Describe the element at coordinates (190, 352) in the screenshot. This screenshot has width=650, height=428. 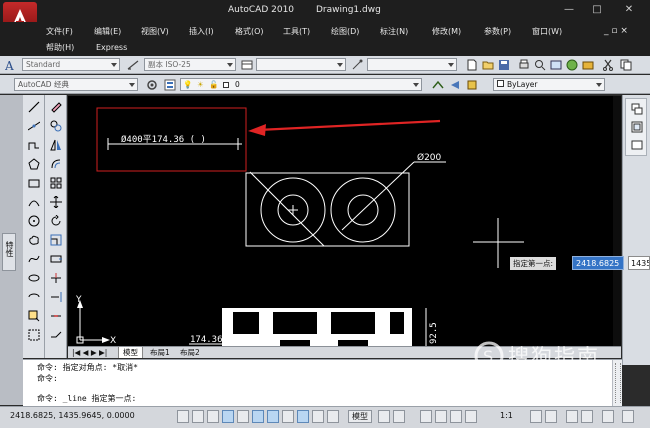
I see `tab-layout2: 布局2` at that location.